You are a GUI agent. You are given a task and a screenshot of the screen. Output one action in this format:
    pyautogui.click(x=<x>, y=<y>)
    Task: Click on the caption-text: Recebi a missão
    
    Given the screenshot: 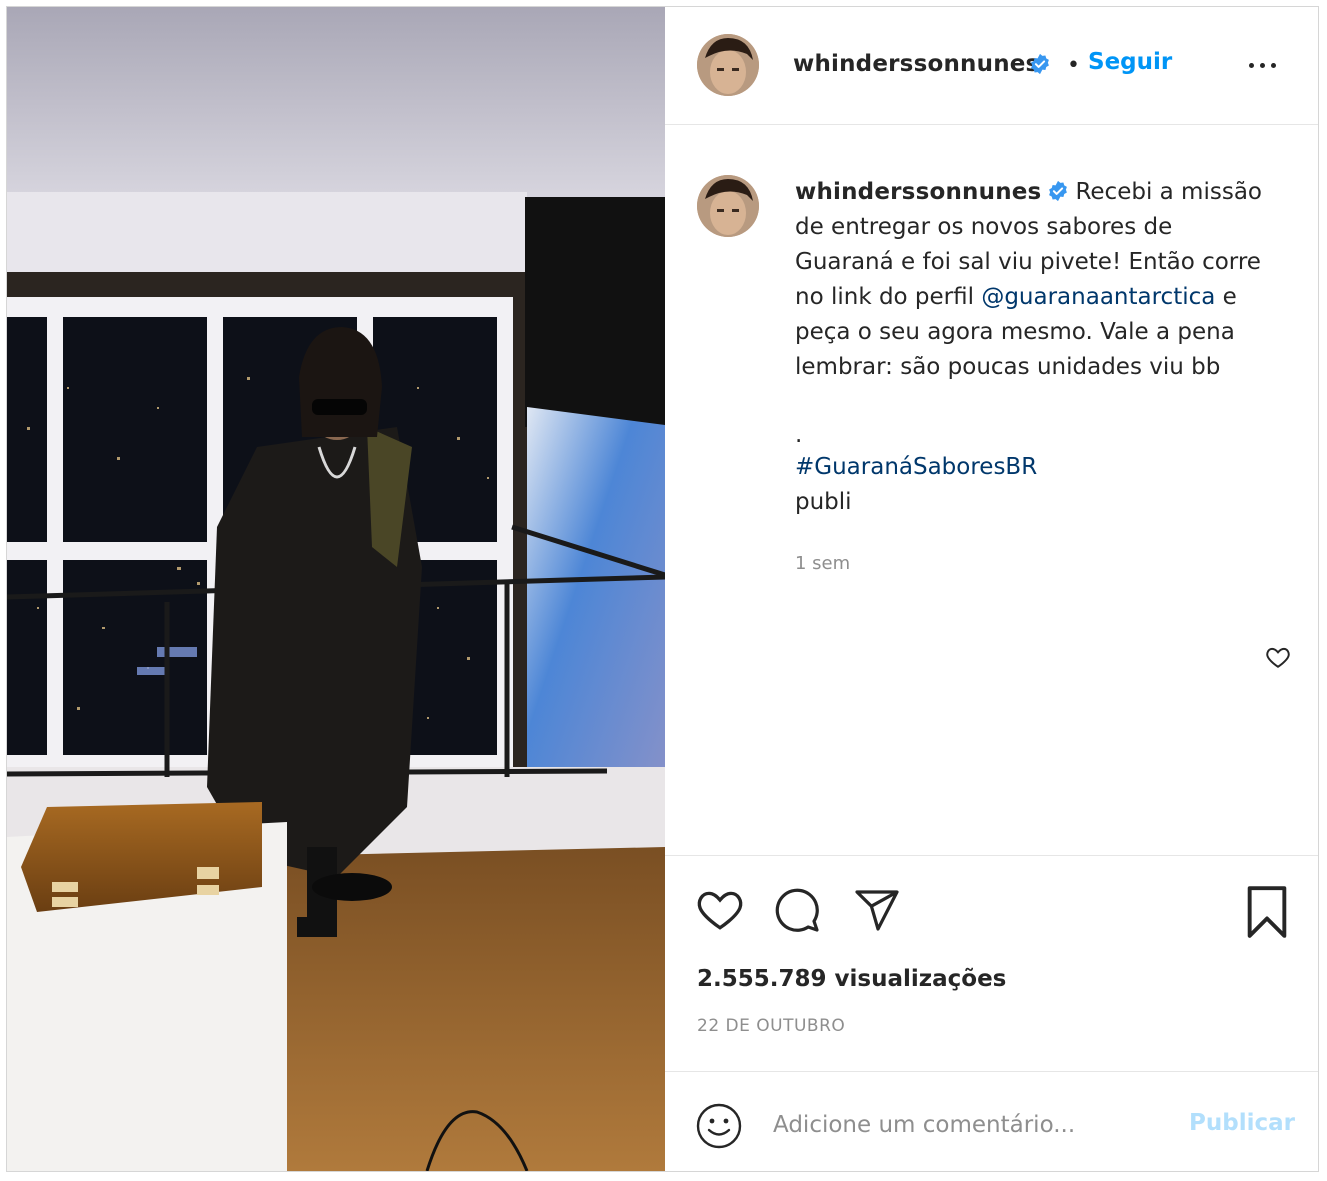 What is the action you would take?
    pyautogui.click(x=1168, y=192)
    